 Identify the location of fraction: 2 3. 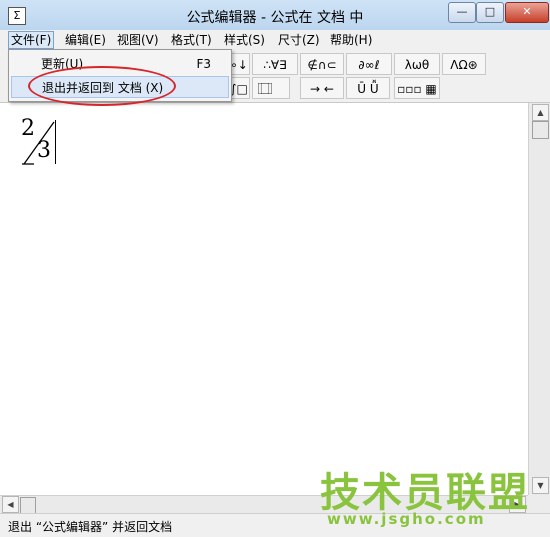
(40, 142).